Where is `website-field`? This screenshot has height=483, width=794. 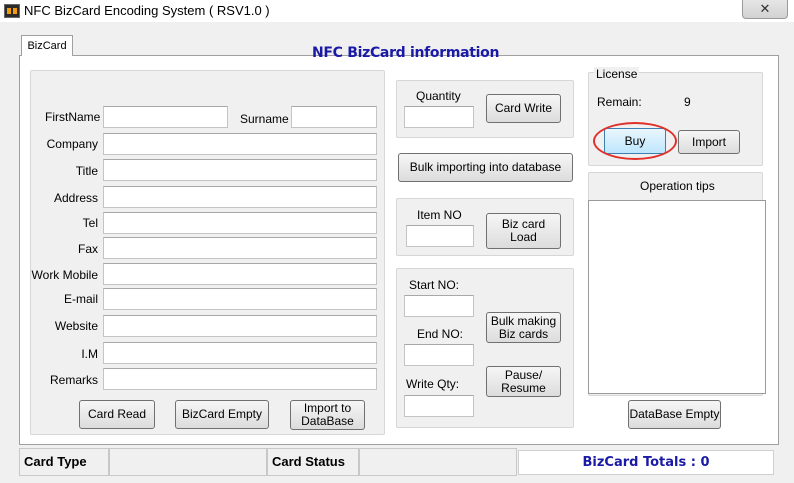 website-field is located at coordinates (240, 326).